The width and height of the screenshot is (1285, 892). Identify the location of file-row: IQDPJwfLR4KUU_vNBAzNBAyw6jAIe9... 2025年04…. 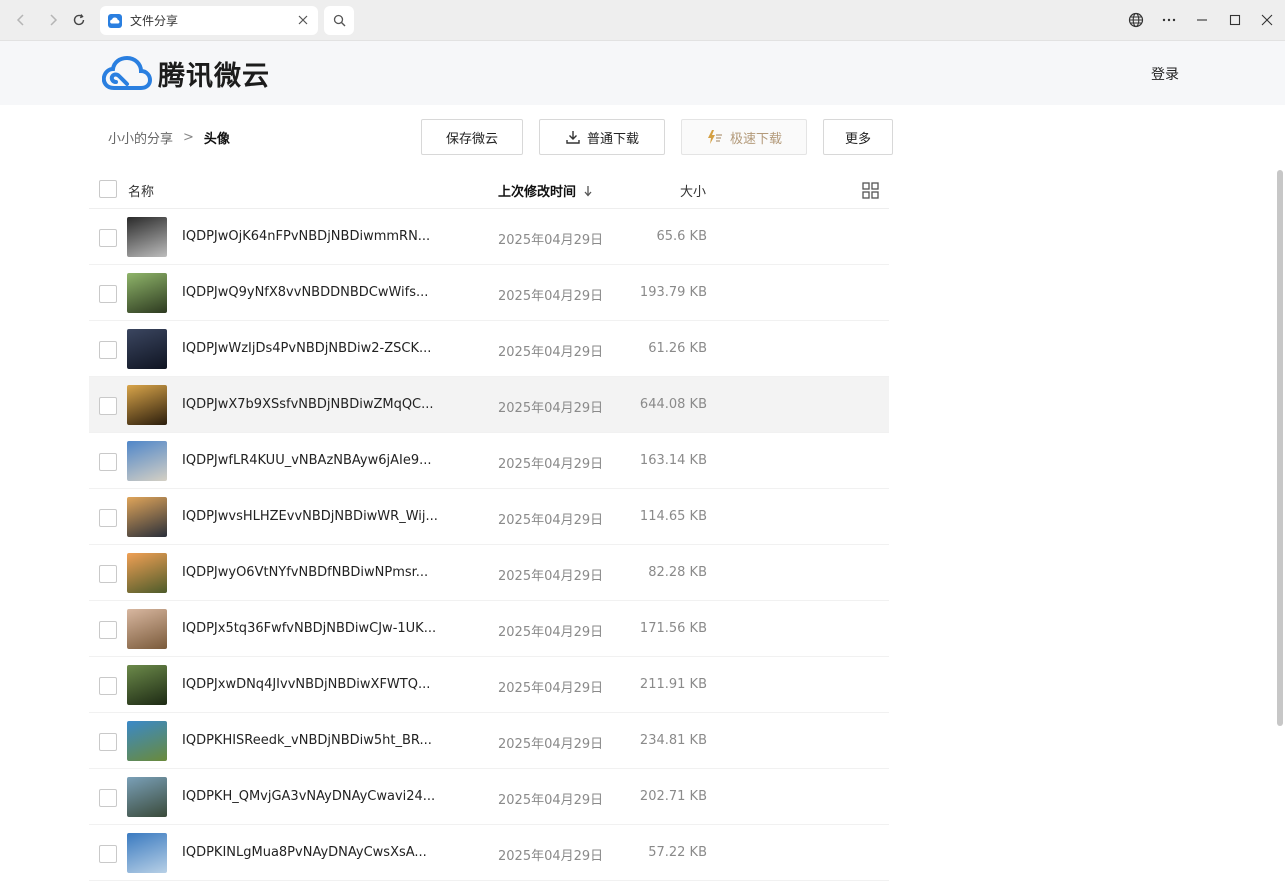
(489, 461).